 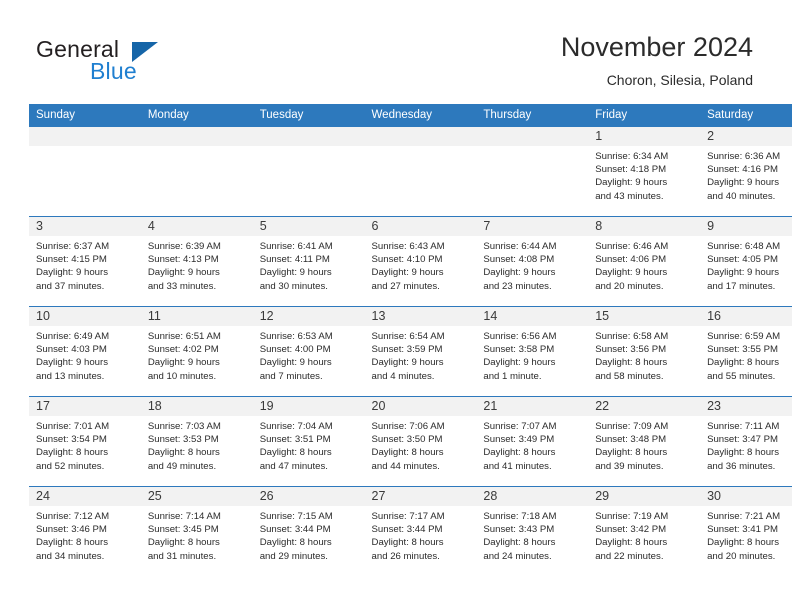 I want to click on sunset-text: Sunset: 4:06 PM, so click(x=631, y=260).